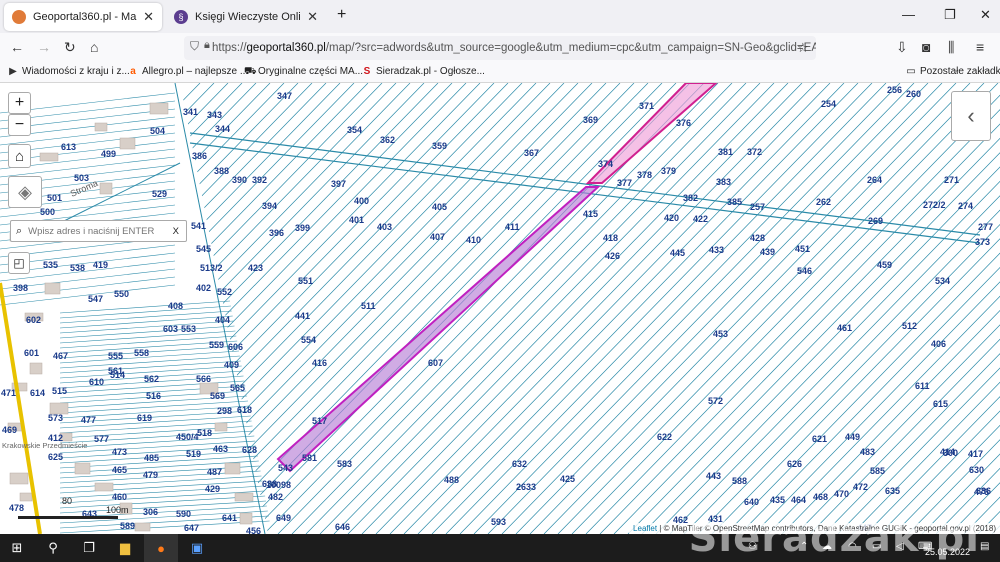  I want to click on parcel-number-label: 419, so click(100, 265).